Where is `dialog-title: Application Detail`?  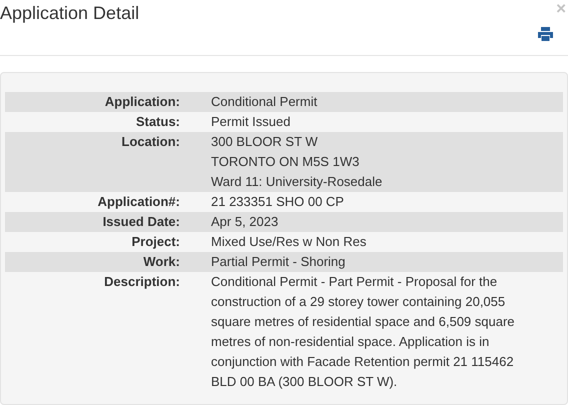
dialog-title: Application Detail is located at coordinates (70, 13).